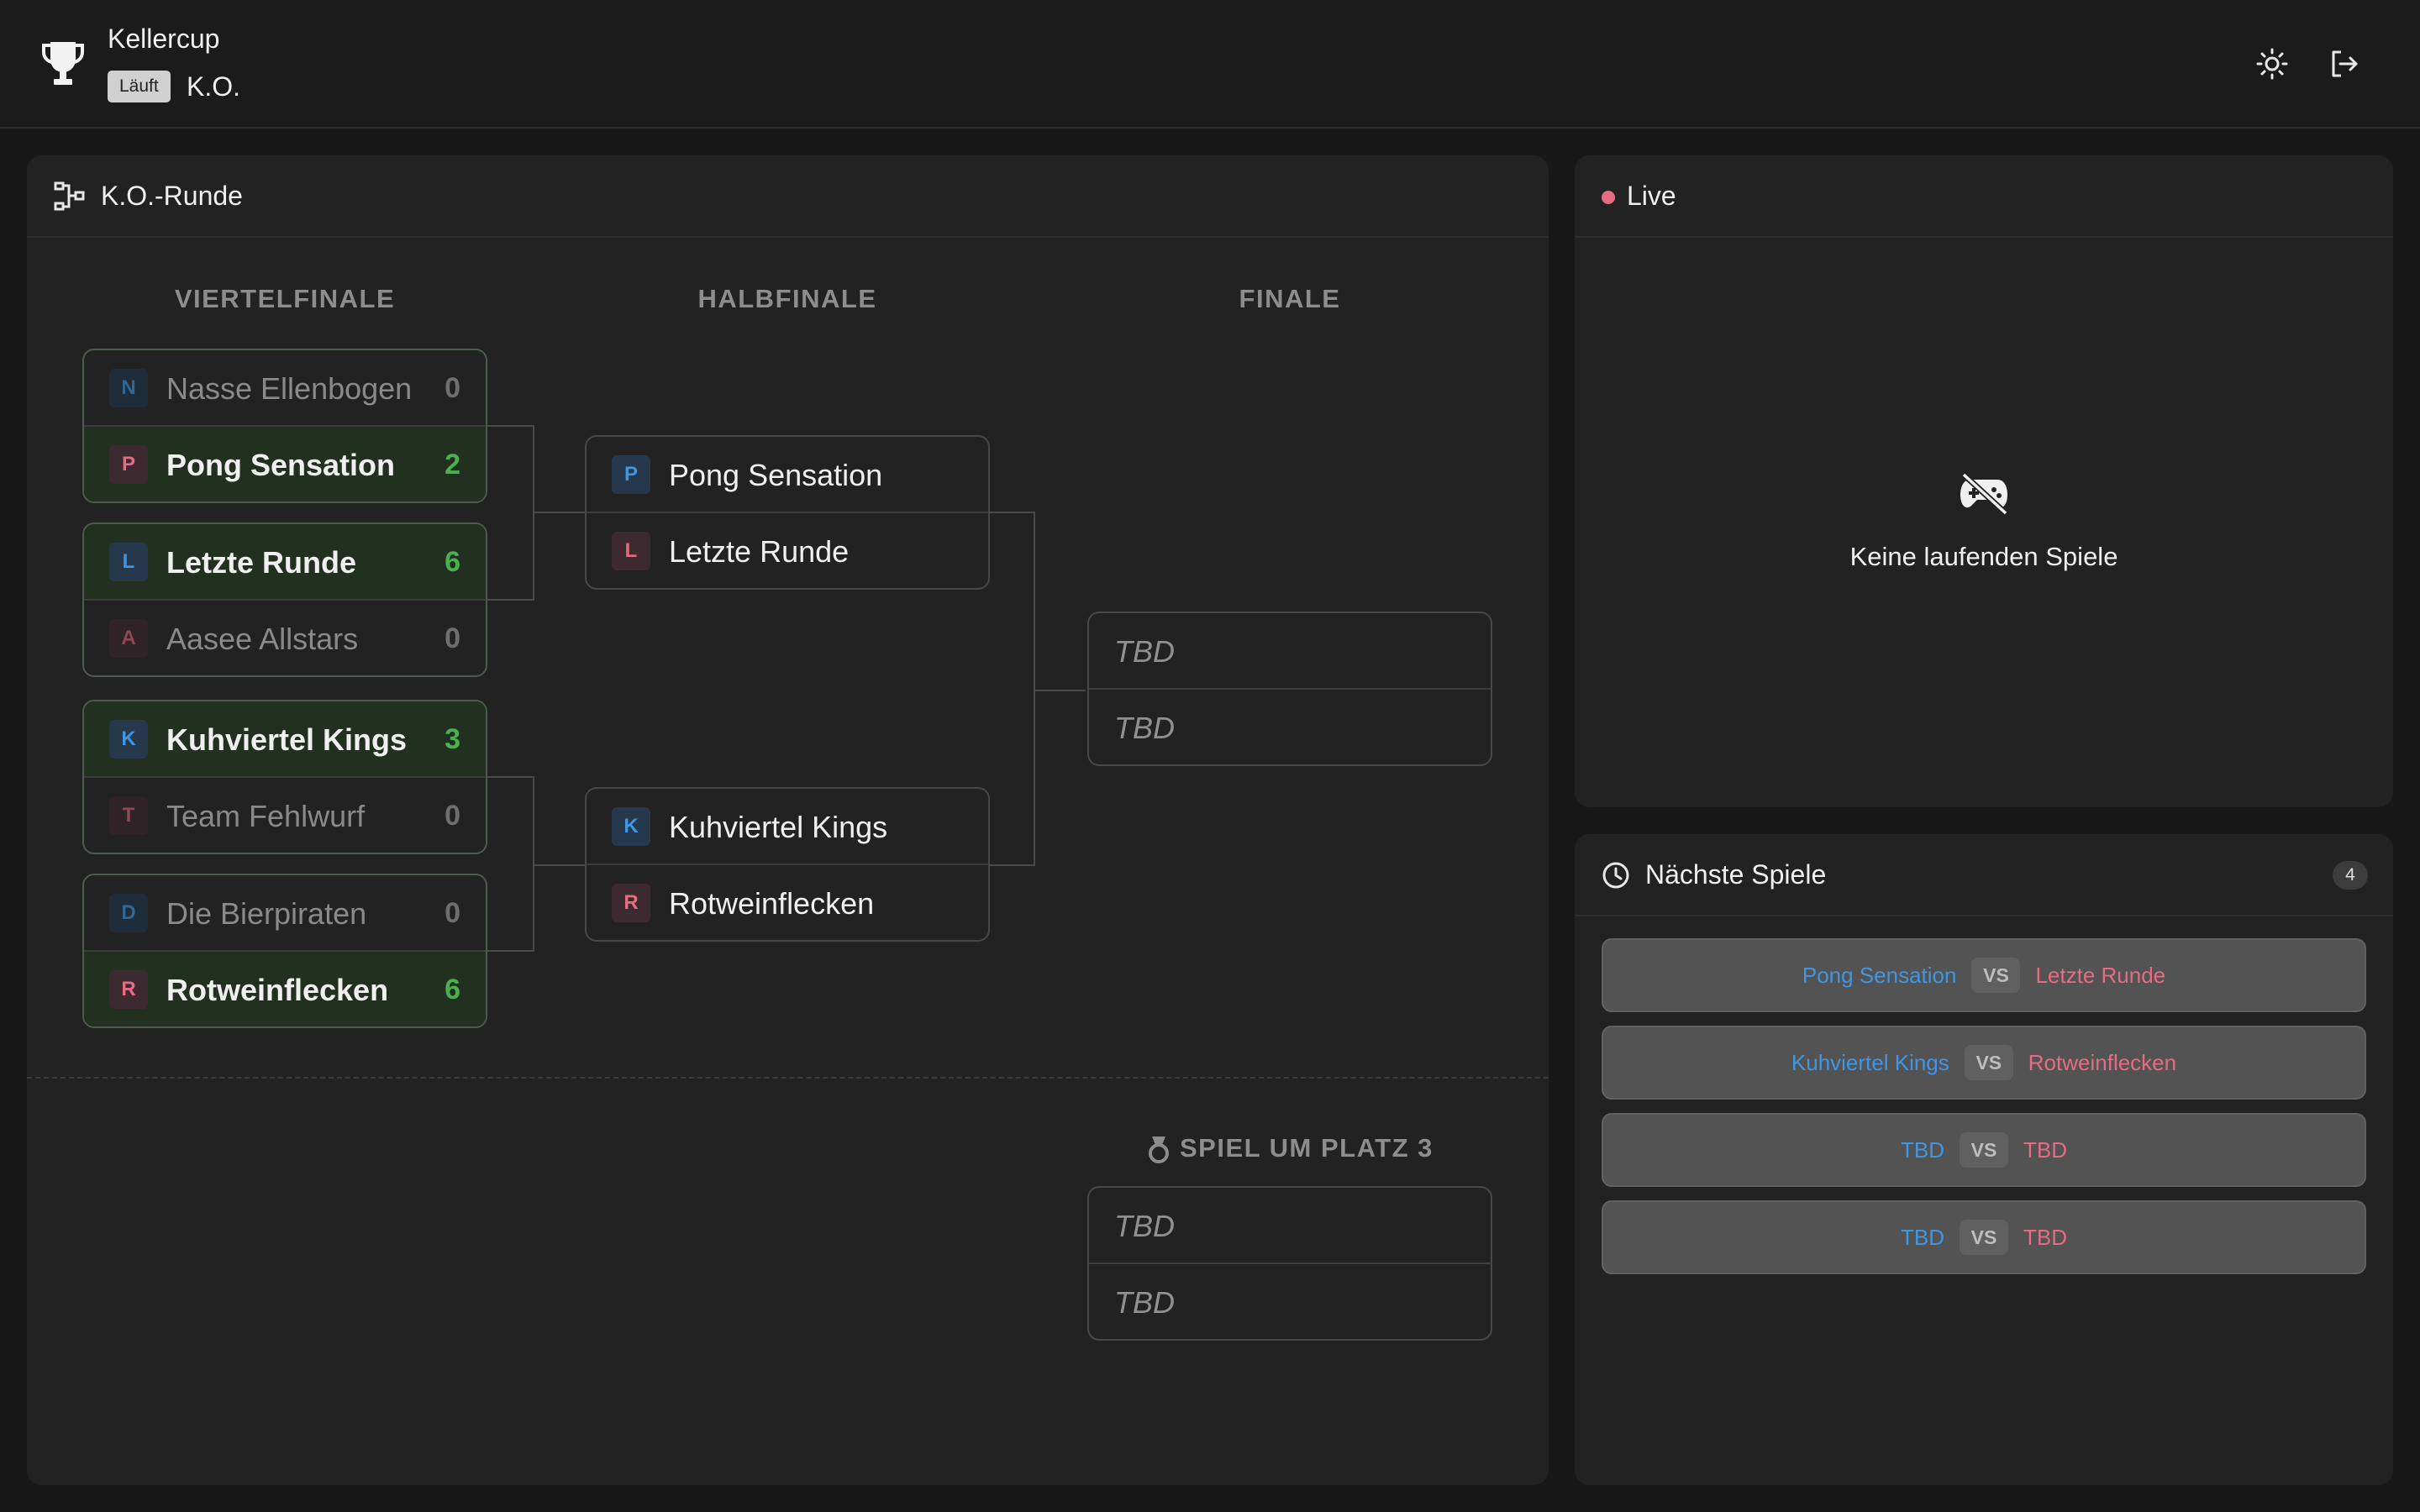 The image size is (2420, 1512). I want to click on live-panel-header: Live, so click(1984, 196).